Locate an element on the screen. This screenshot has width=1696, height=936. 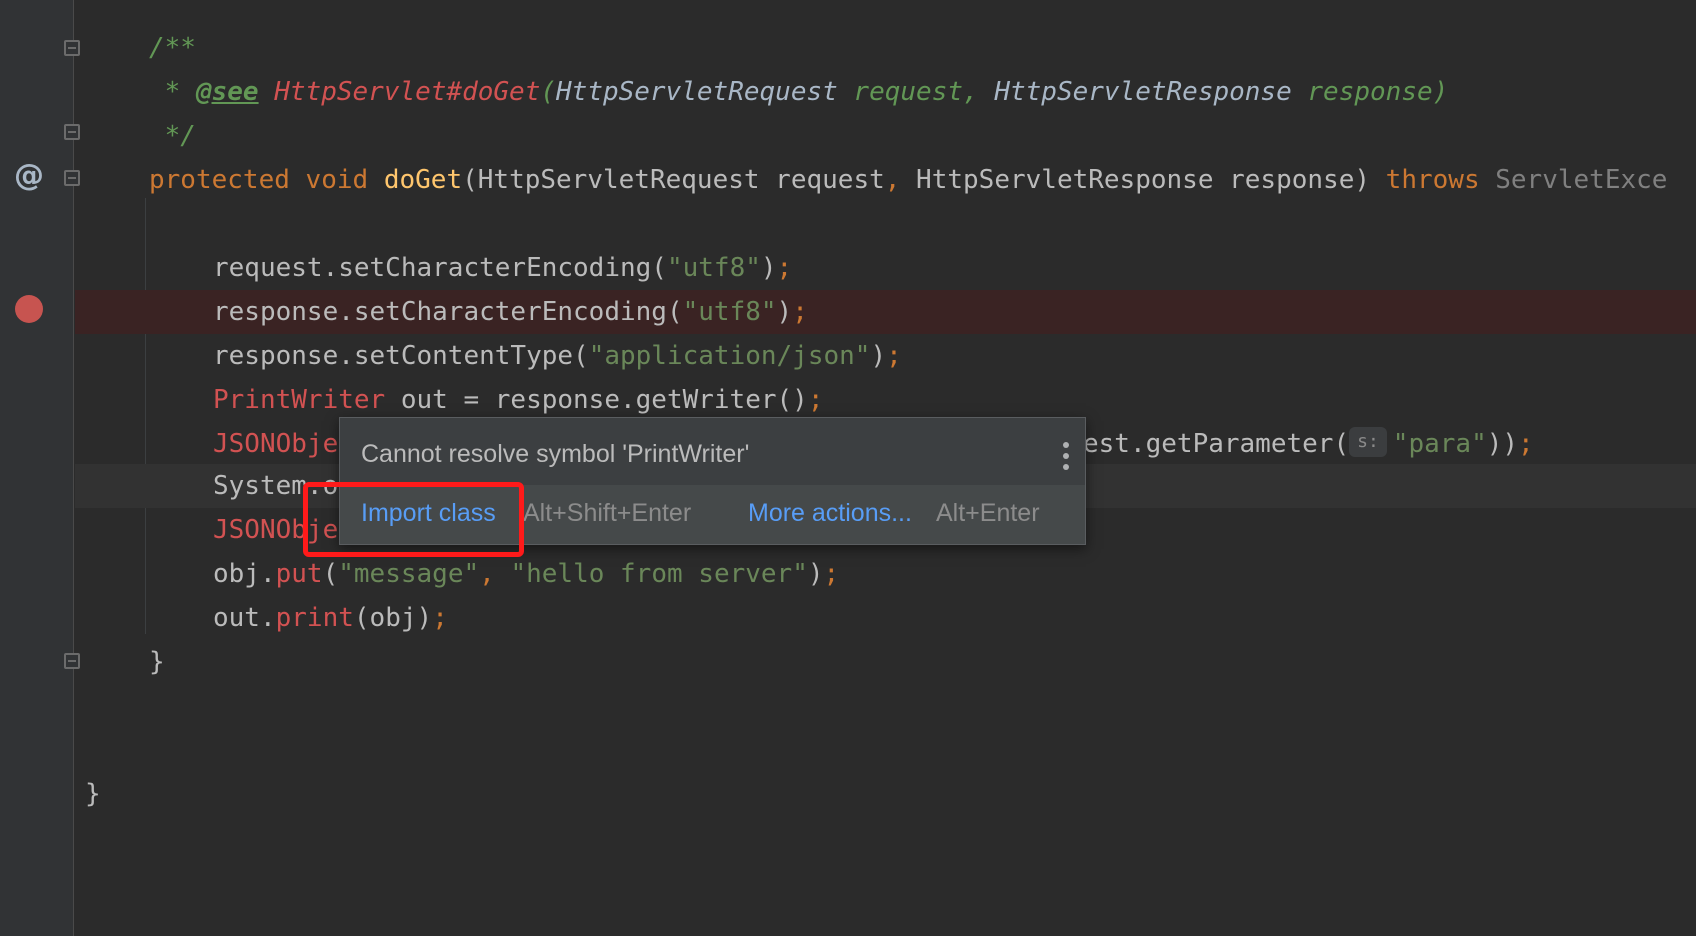
import-class-shortcut: Alt+Shift+Enter is located at coordinates (607, 513).